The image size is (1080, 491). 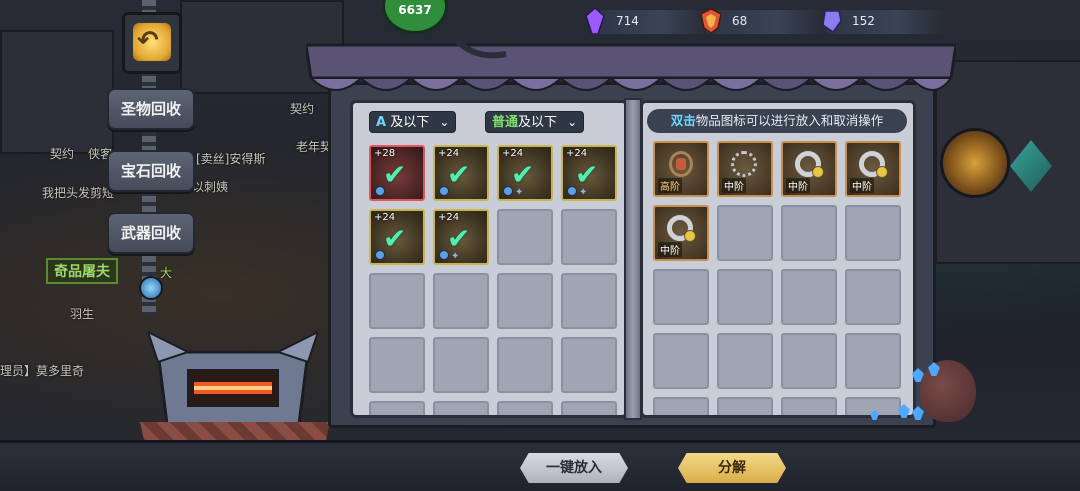 What do you see at coordinates (740, 21) in the screenshot?
I see `resource-value: 68` at bounding box center [740, 21].